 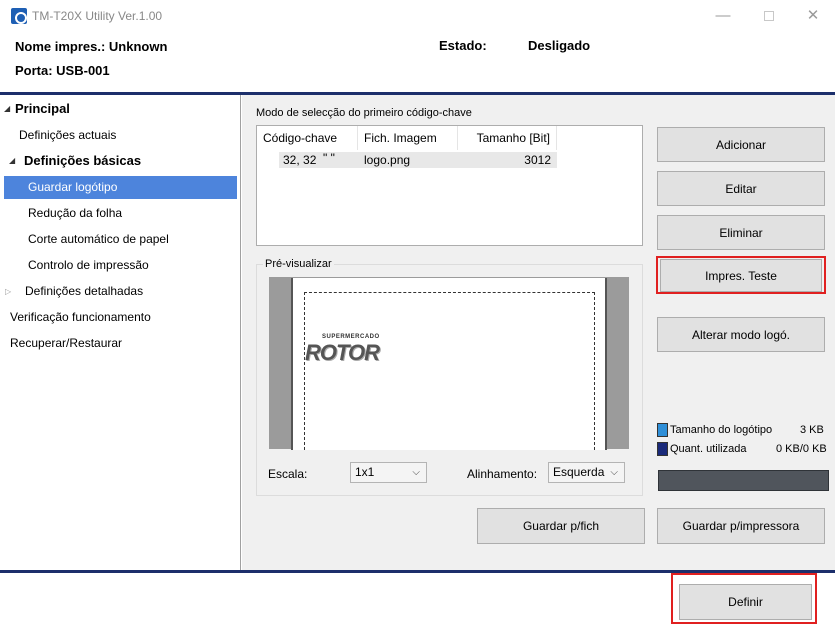 I want to click on cell-keycode: 32, 32, so click(x=300, y=160).